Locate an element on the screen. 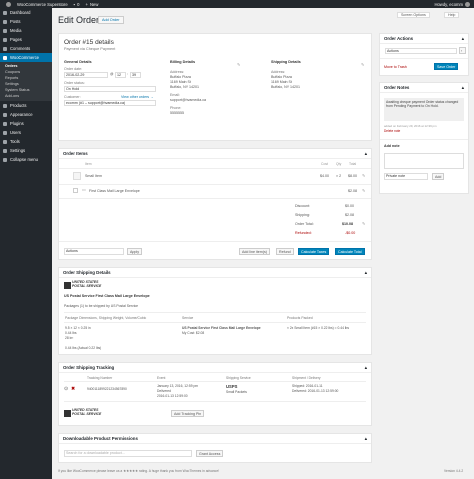 This screenshot has width=474, height=479. minute-input: 39 is located at coordinates (135, 75).